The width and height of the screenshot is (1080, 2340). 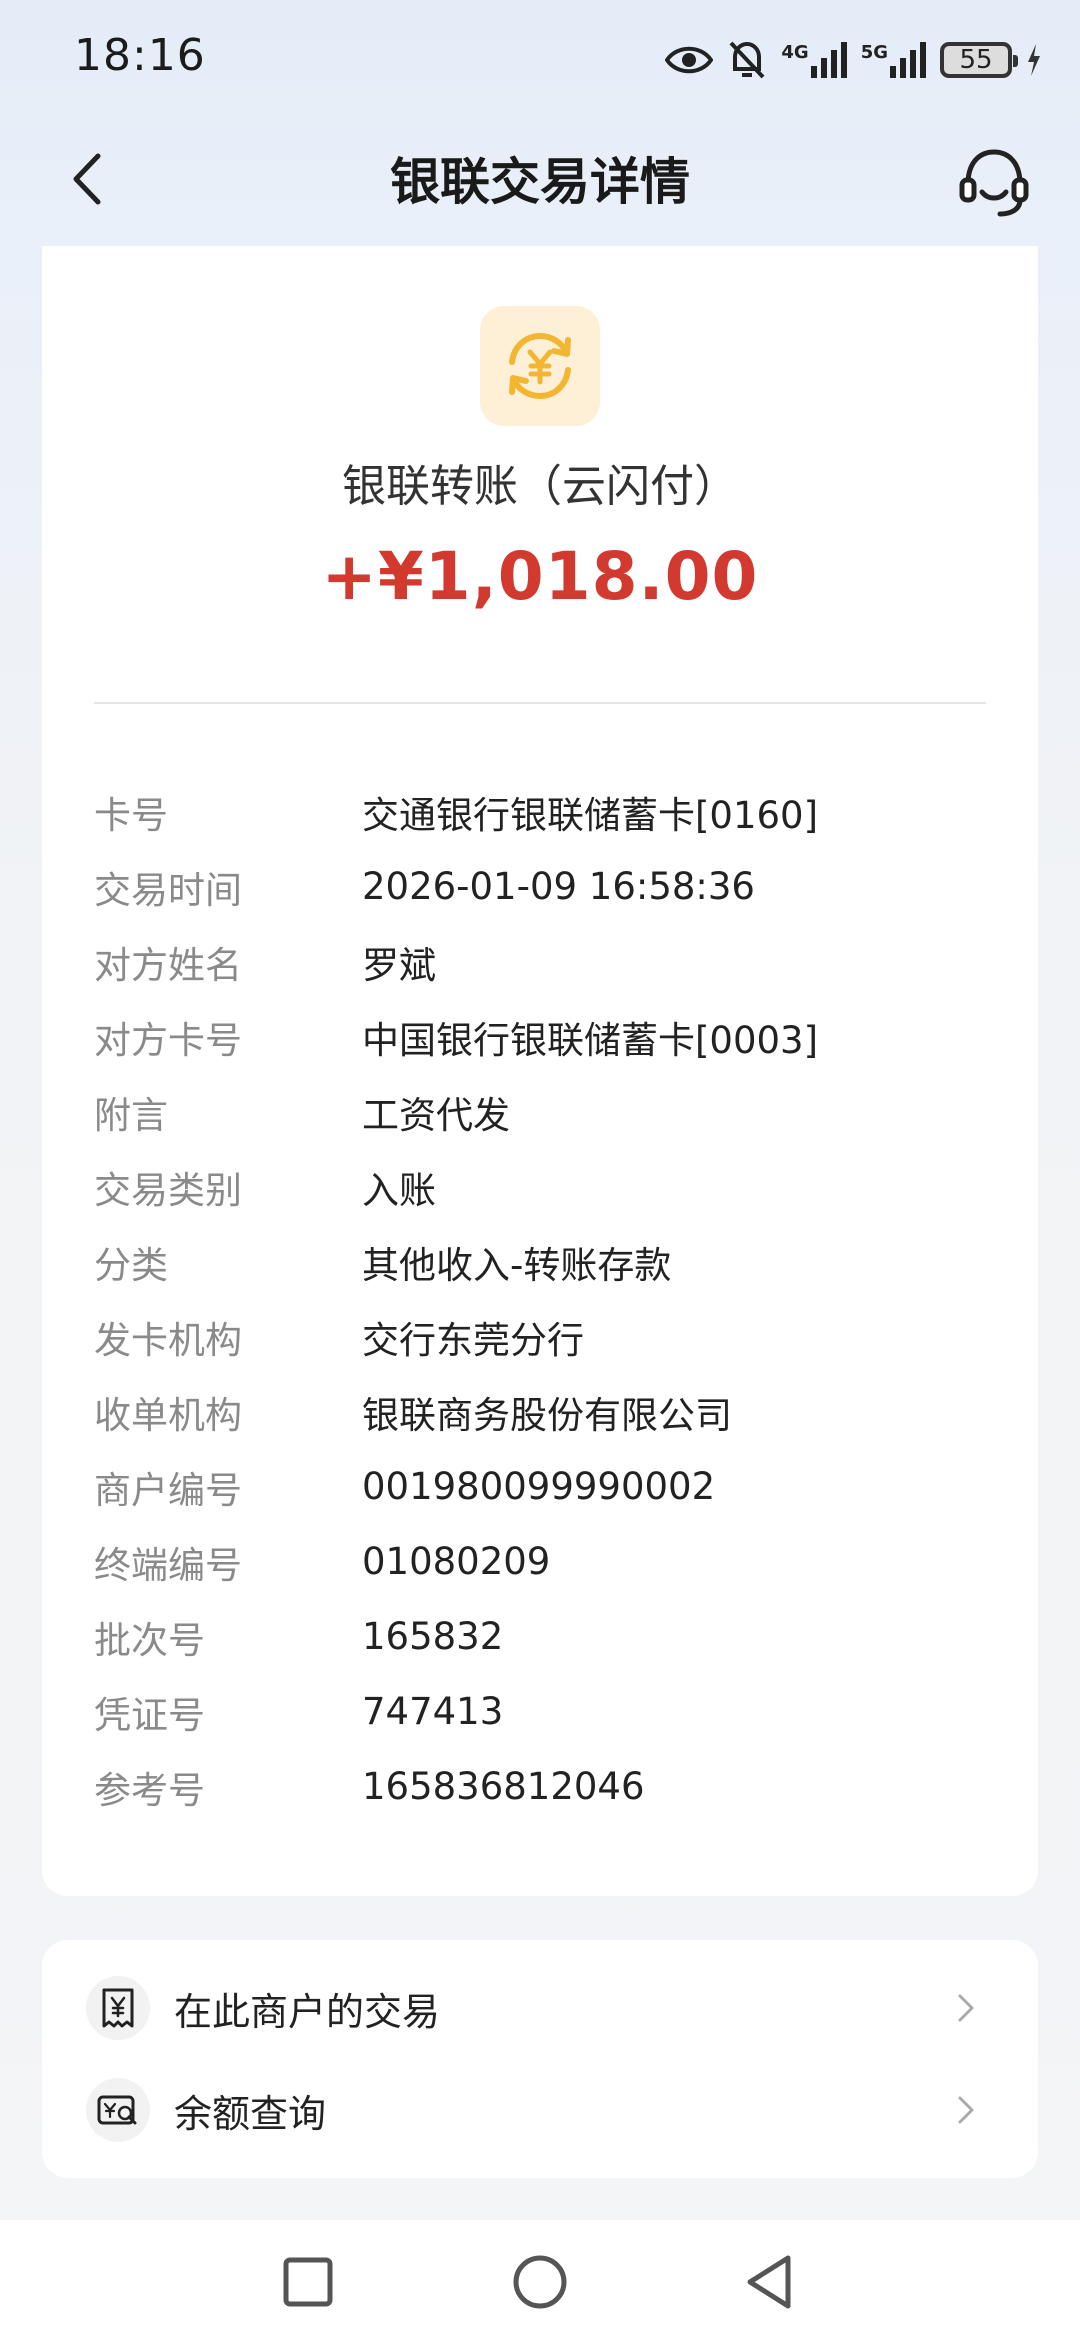 I want to click on actions-card: 在此商户的交易 余额查询, so click(x=540, y=2059).